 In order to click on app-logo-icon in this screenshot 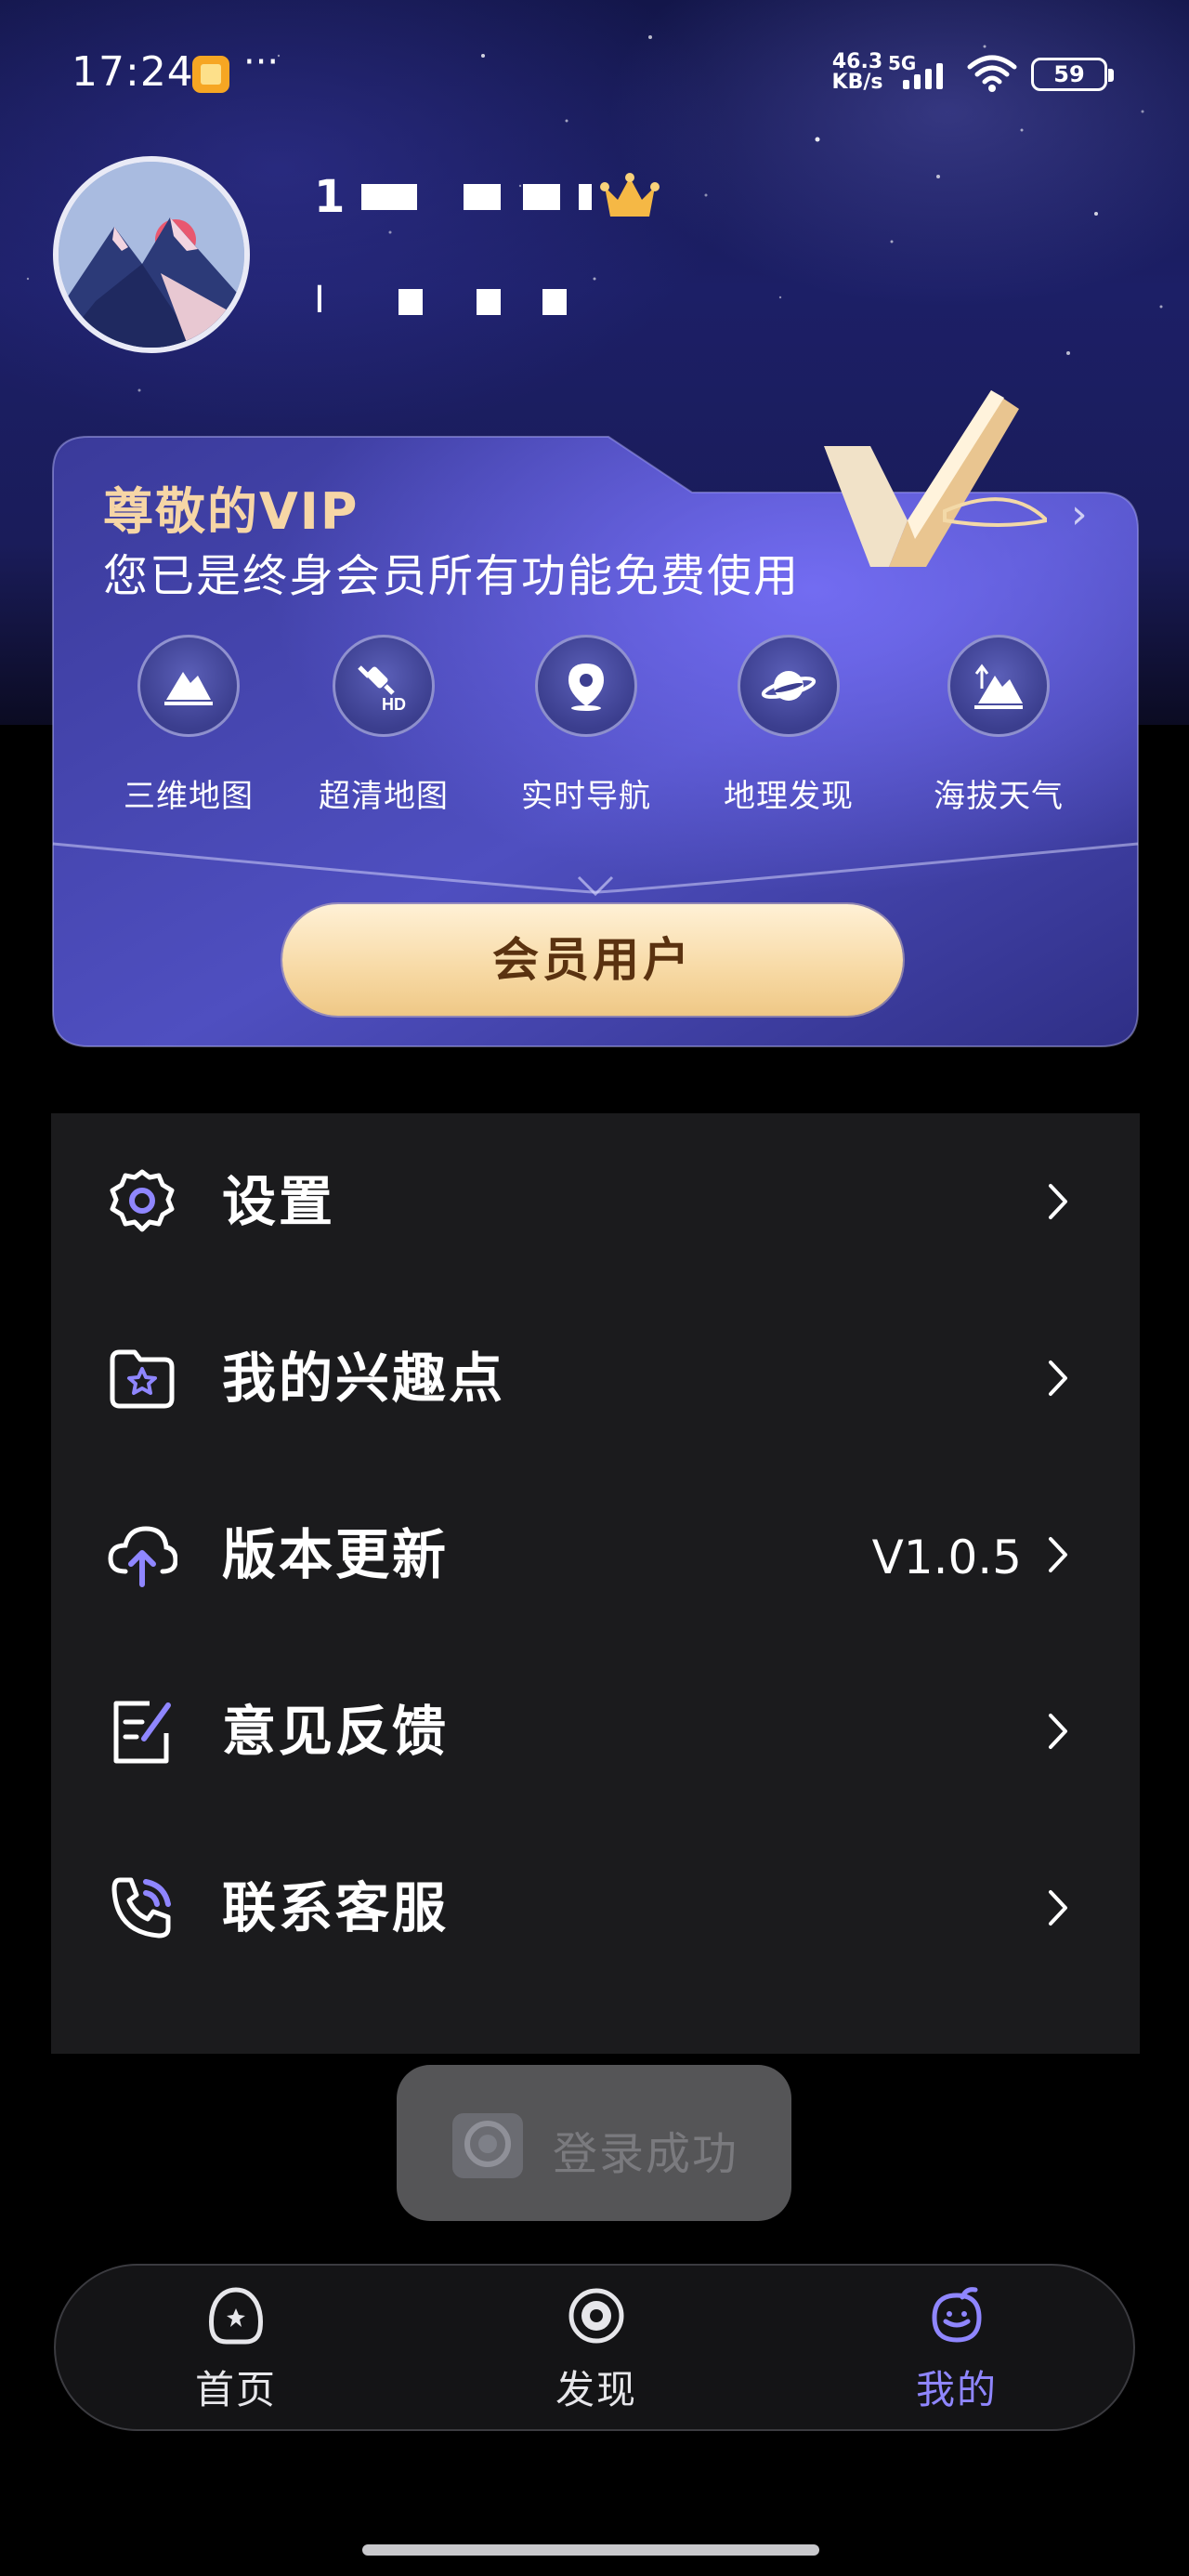, I will do `click(487, 2145)`.